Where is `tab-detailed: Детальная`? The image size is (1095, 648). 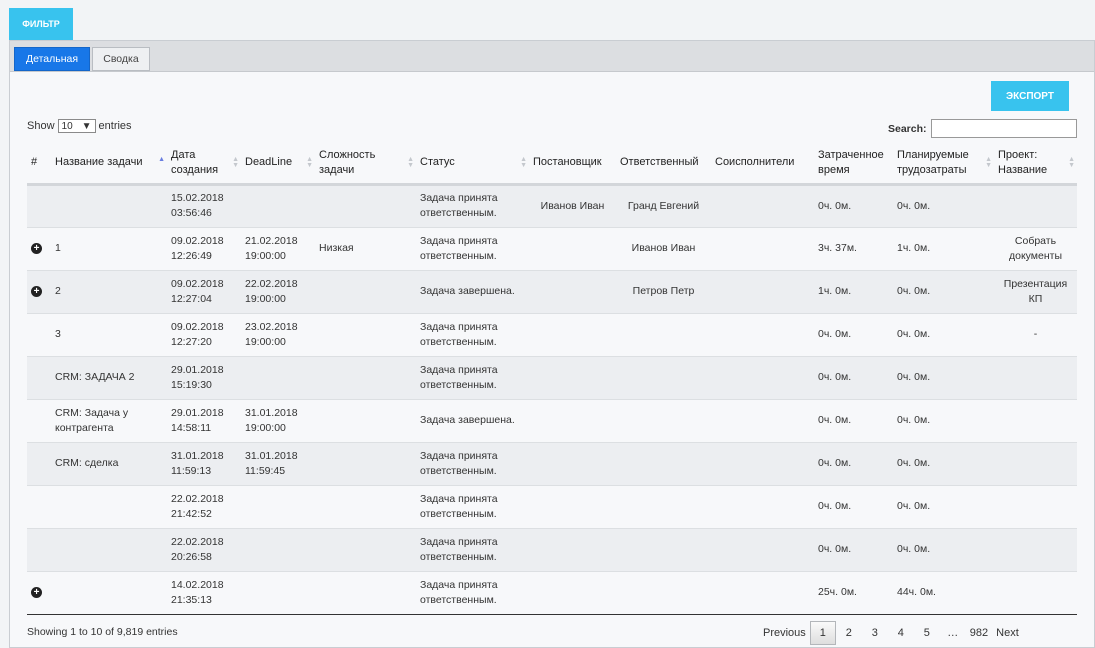
tab-detailed: Детальная is located at coordinates (52, 59).